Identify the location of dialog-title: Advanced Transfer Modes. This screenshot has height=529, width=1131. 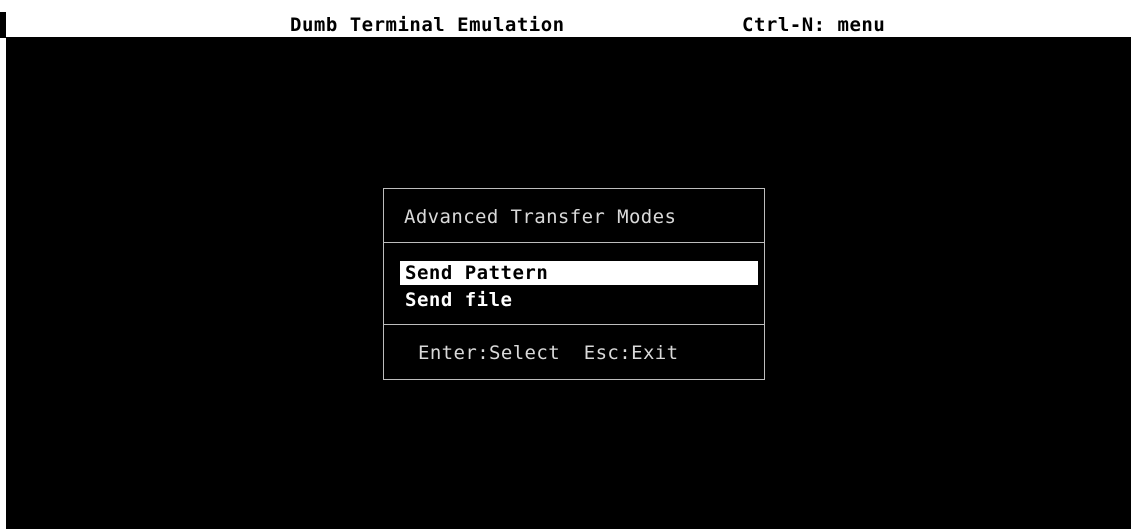
(540, 217).